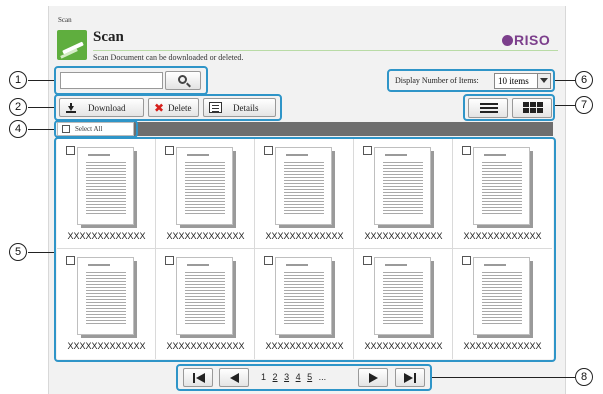 The height and width of the screenshot is (394, 603). Describe the element at coordinates (96, 129) in the screenshot. I see `select-all-highlight` at that location.